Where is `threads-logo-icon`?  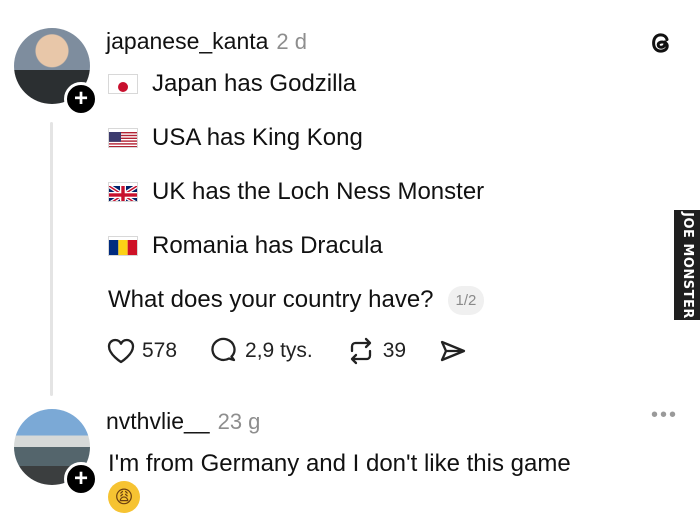 threads-logo-icon is located at coordinates (661, 43).